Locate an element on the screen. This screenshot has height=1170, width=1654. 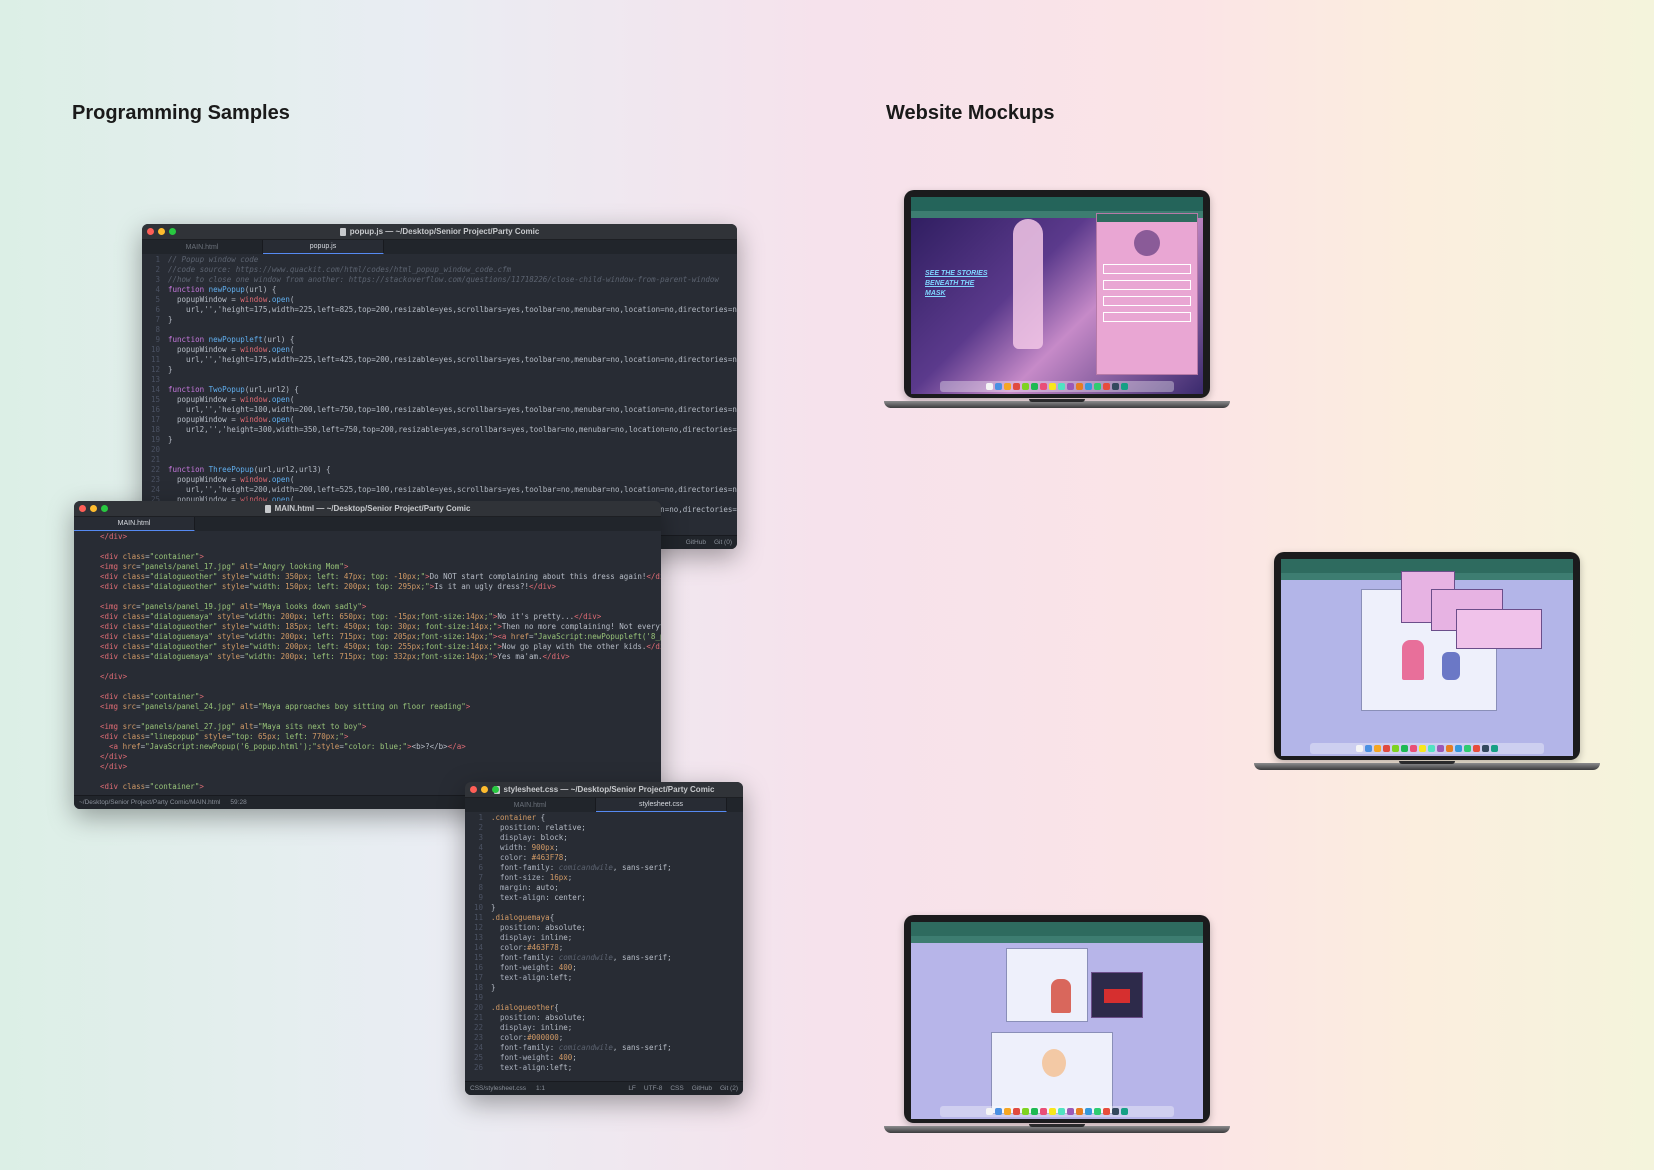
file-path-status: CSS/stylesheet.css is located at coordinates (498, 1088).